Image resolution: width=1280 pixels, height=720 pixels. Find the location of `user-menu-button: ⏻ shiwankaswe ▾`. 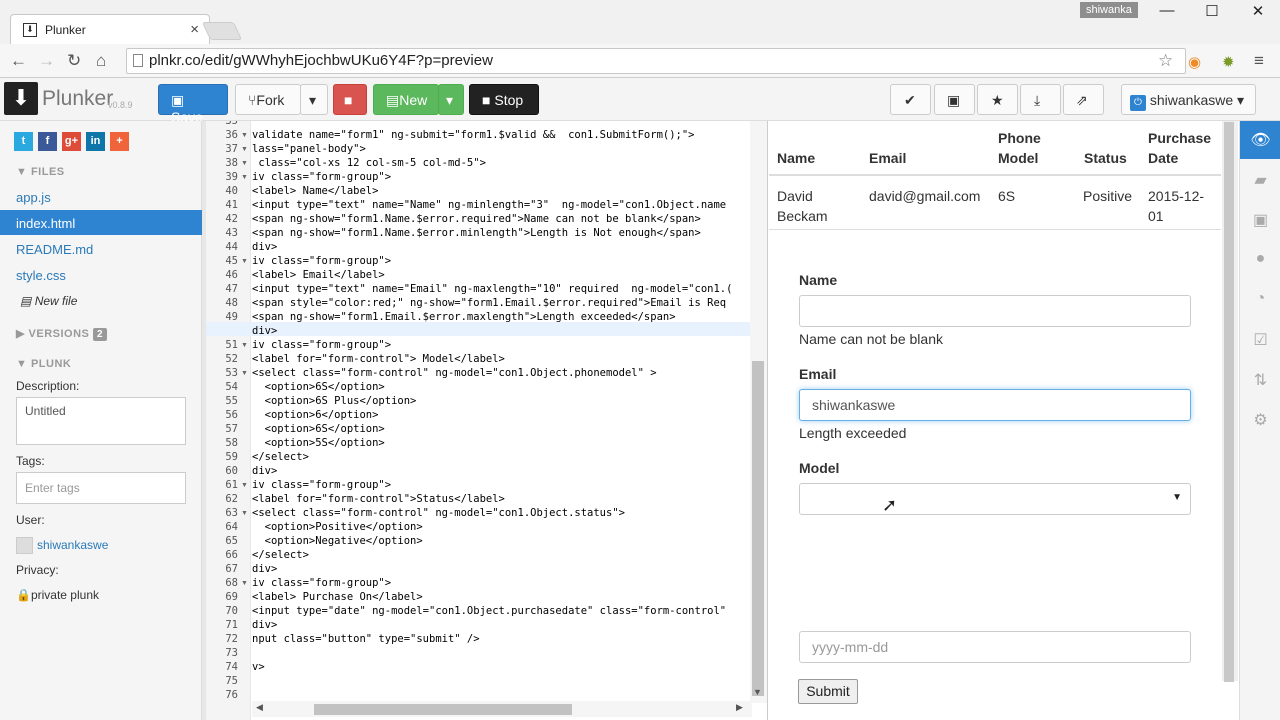

user-menu-button: ⏻ shiwankaswe ▾ is located at coordinates (1188, 99).